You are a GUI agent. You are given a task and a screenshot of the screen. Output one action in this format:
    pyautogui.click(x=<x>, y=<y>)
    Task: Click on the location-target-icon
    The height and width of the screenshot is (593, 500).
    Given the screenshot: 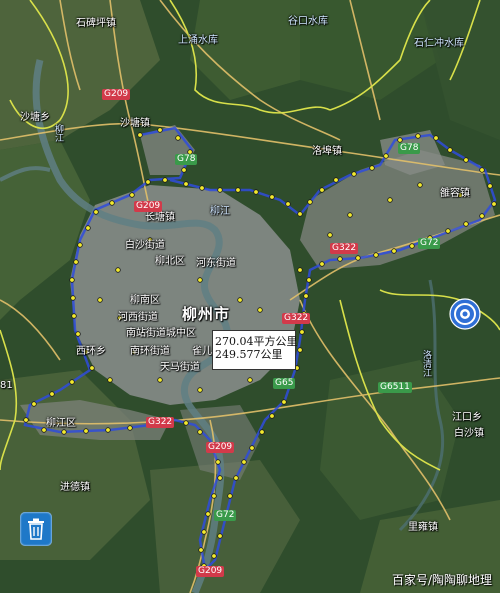 What is the action you would take?
    pyautogui.click(x=465, y=314)
    